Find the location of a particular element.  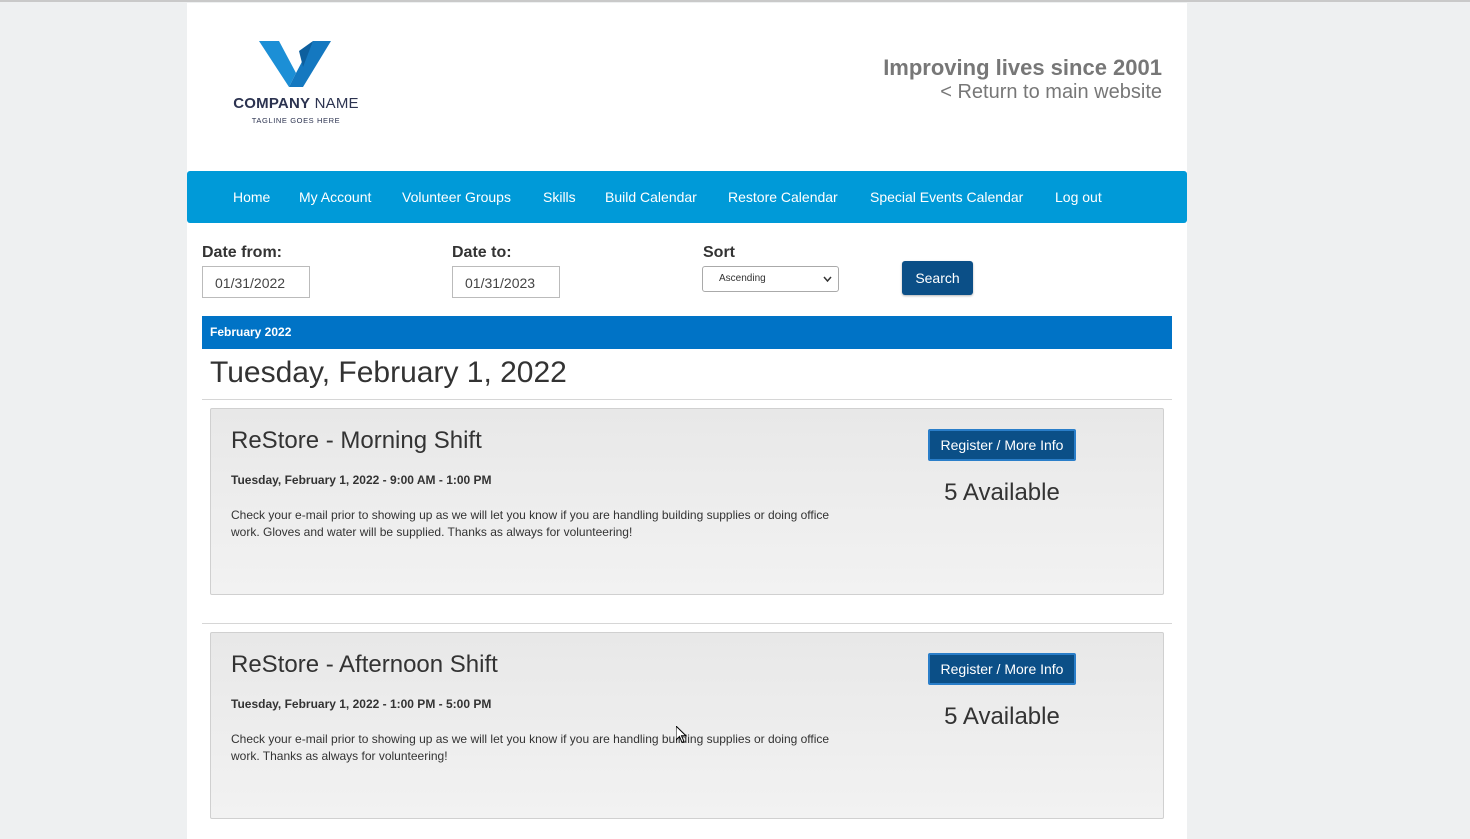

nav-restore-calendar: Restore Calendar is located at coordinates (783, 197).